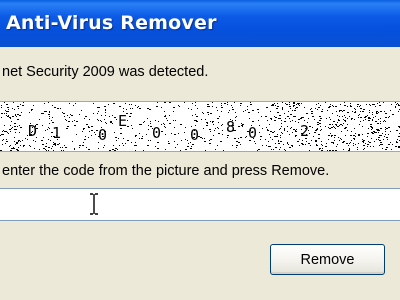  Describe the element at coordinates (231, 127) in the screenshot. I see `captcha-character: 8` at that location.